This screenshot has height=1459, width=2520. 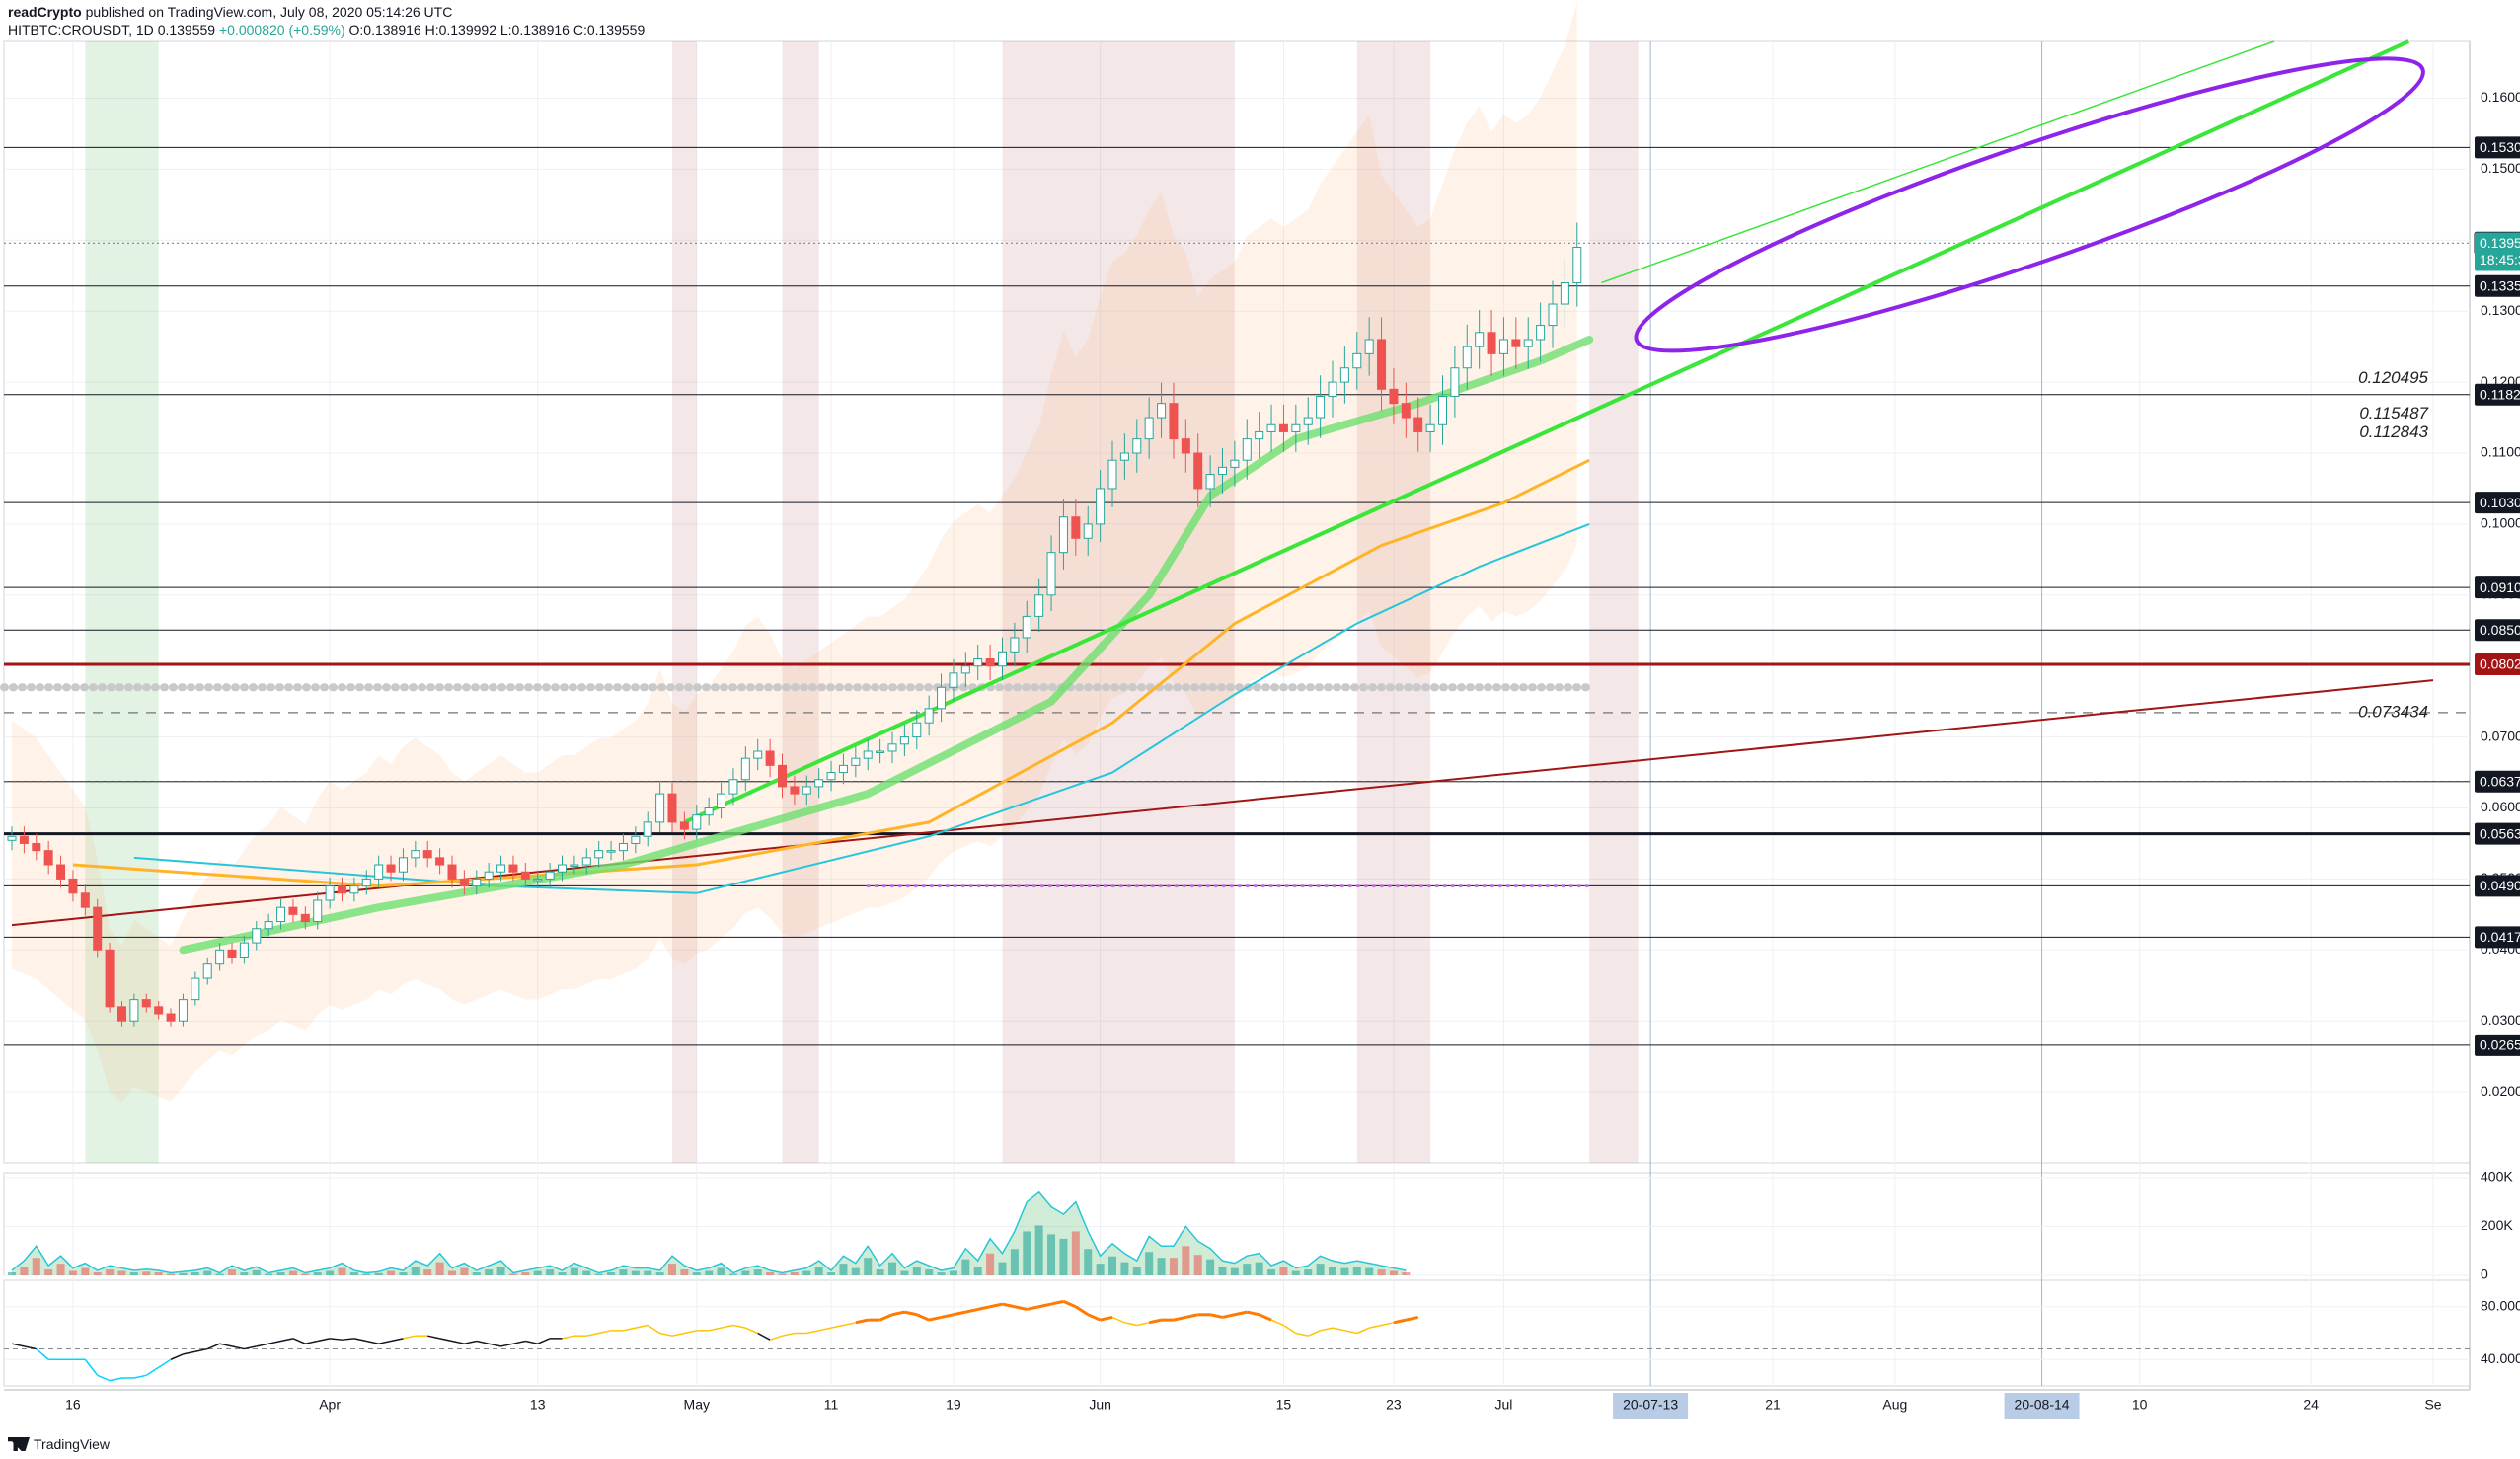 I want to click on price-tick-label: 0.030000, so click(x=2500, y=1020).